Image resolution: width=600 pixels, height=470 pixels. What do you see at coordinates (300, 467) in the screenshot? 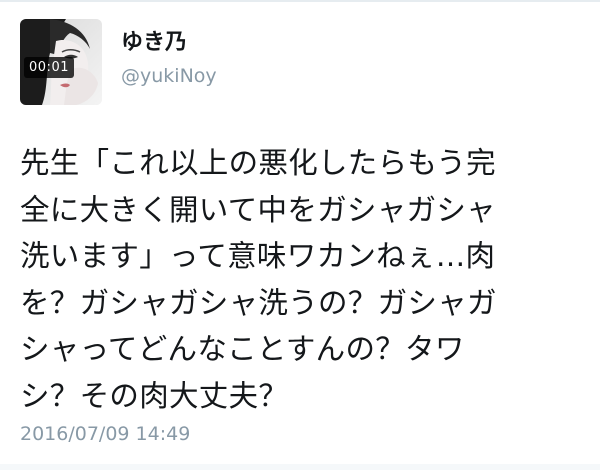
I see `bottom-divider` at bounding box center [300, 467].